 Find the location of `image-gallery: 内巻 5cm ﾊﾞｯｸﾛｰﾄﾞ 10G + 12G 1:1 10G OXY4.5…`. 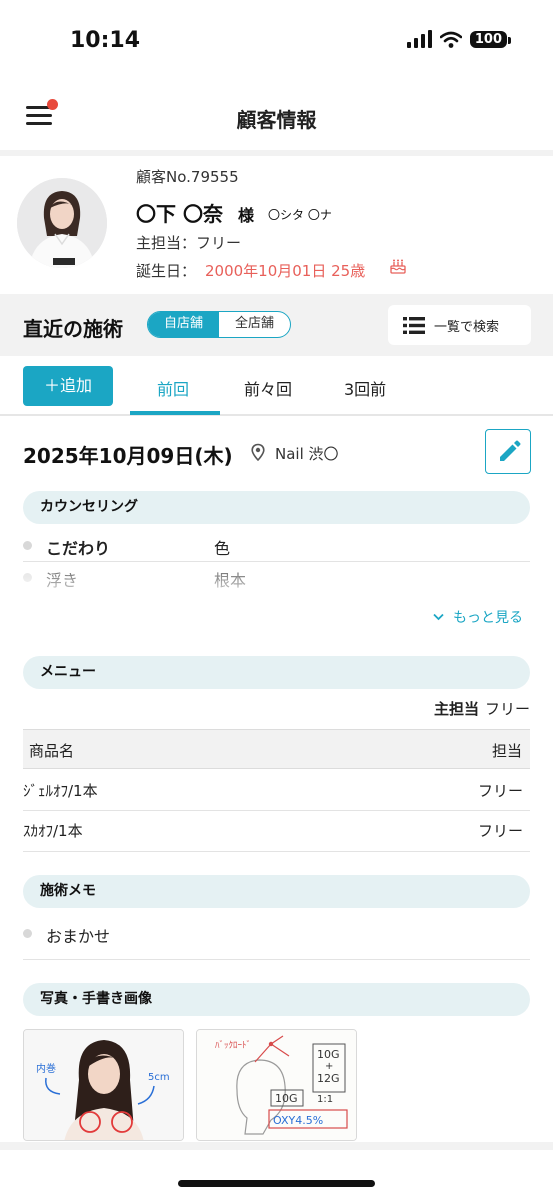

image-gallery: 内巻 5cm ﾊﾞｯｸﾛｰﾄﾞ 10G + 12G 1:1 10G OXY4.5… is located at coordinates (190, 1085).